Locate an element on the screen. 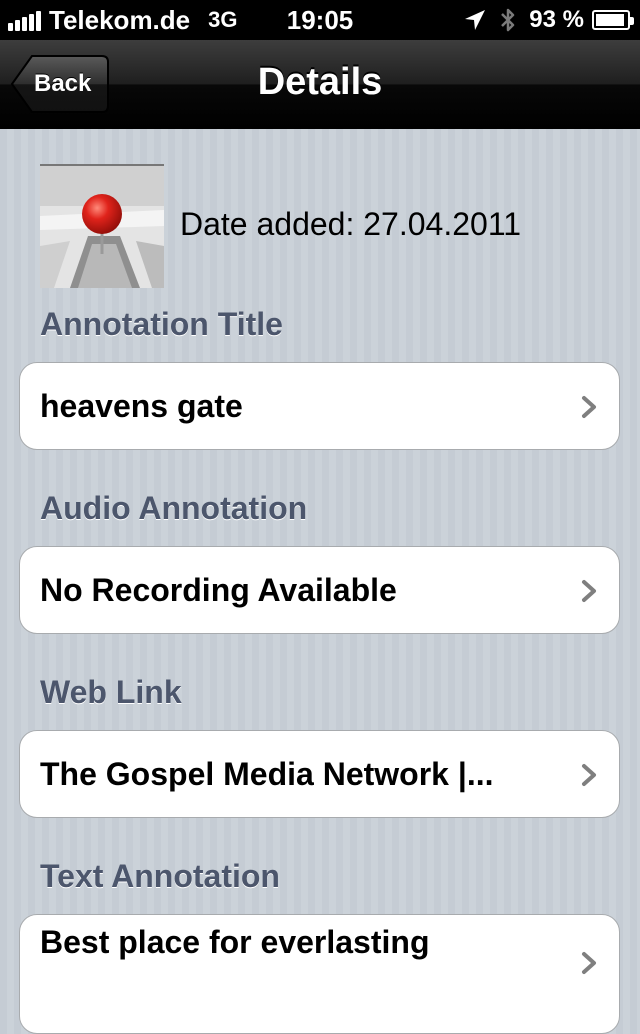 The width and height of the screenshot is (640, 1034). battery-icon is located at coordinates (613, 20).